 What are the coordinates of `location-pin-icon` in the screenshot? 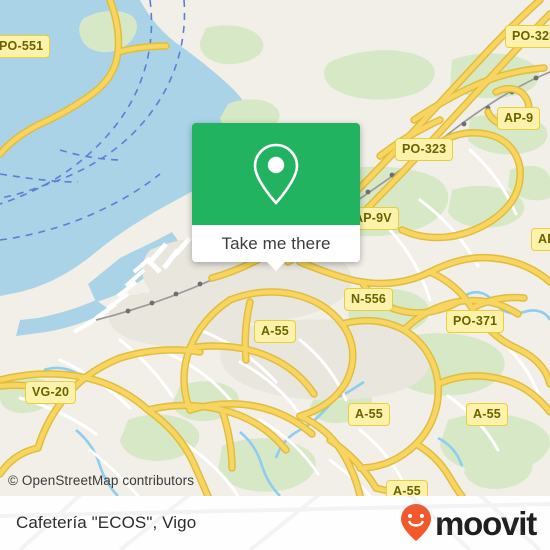 It's located at (276, 174).